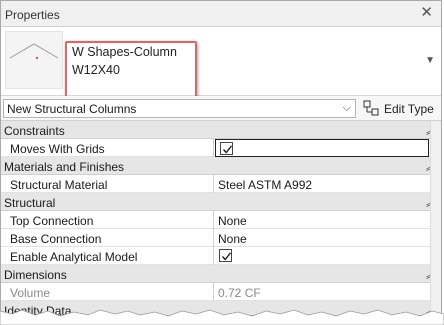 The image size is (444, 325). Describe the element at coordinates (57, 149) in the screenshot. I see `property-name: Moves With Grids` at that location.